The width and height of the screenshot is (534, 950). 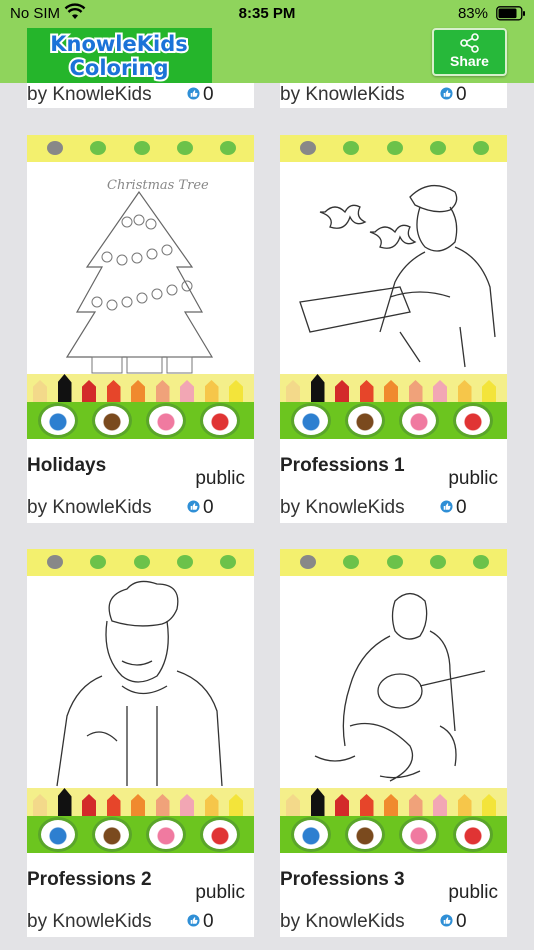 I want to click on visibility-label: public, so click(x=473, y=478).